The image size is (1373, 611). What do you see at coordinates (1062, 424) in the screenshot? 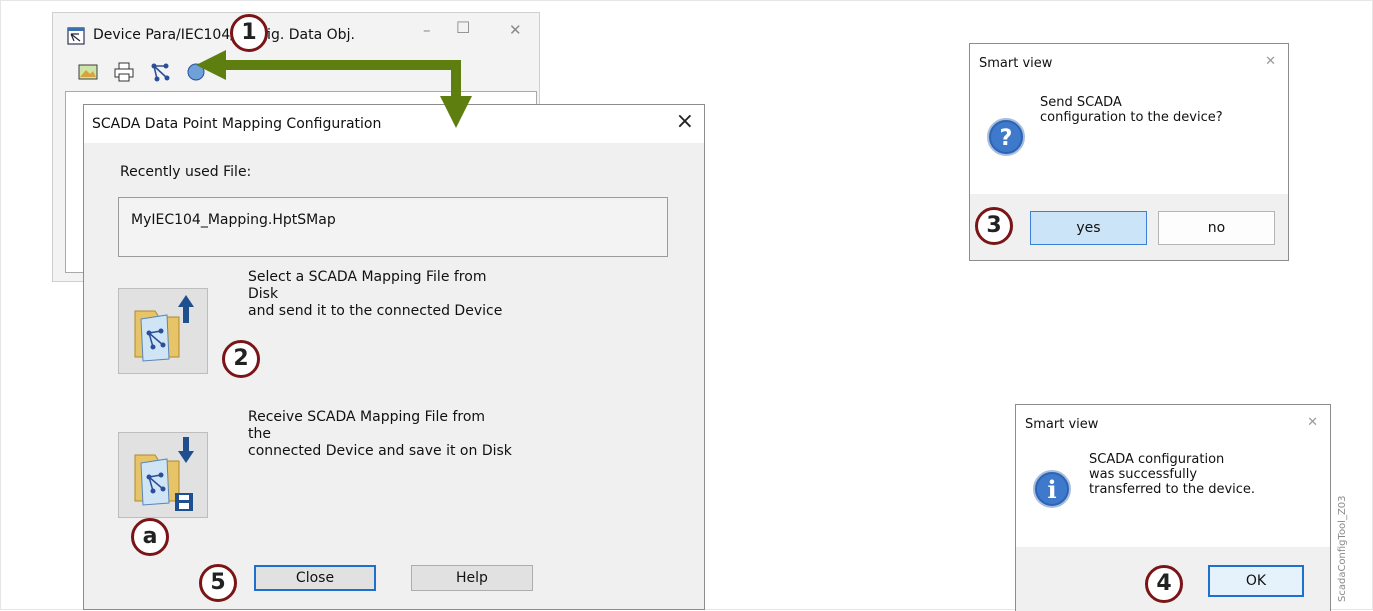
I see `info-dialog-title: Smart view` at bounding box center [1062, 424].